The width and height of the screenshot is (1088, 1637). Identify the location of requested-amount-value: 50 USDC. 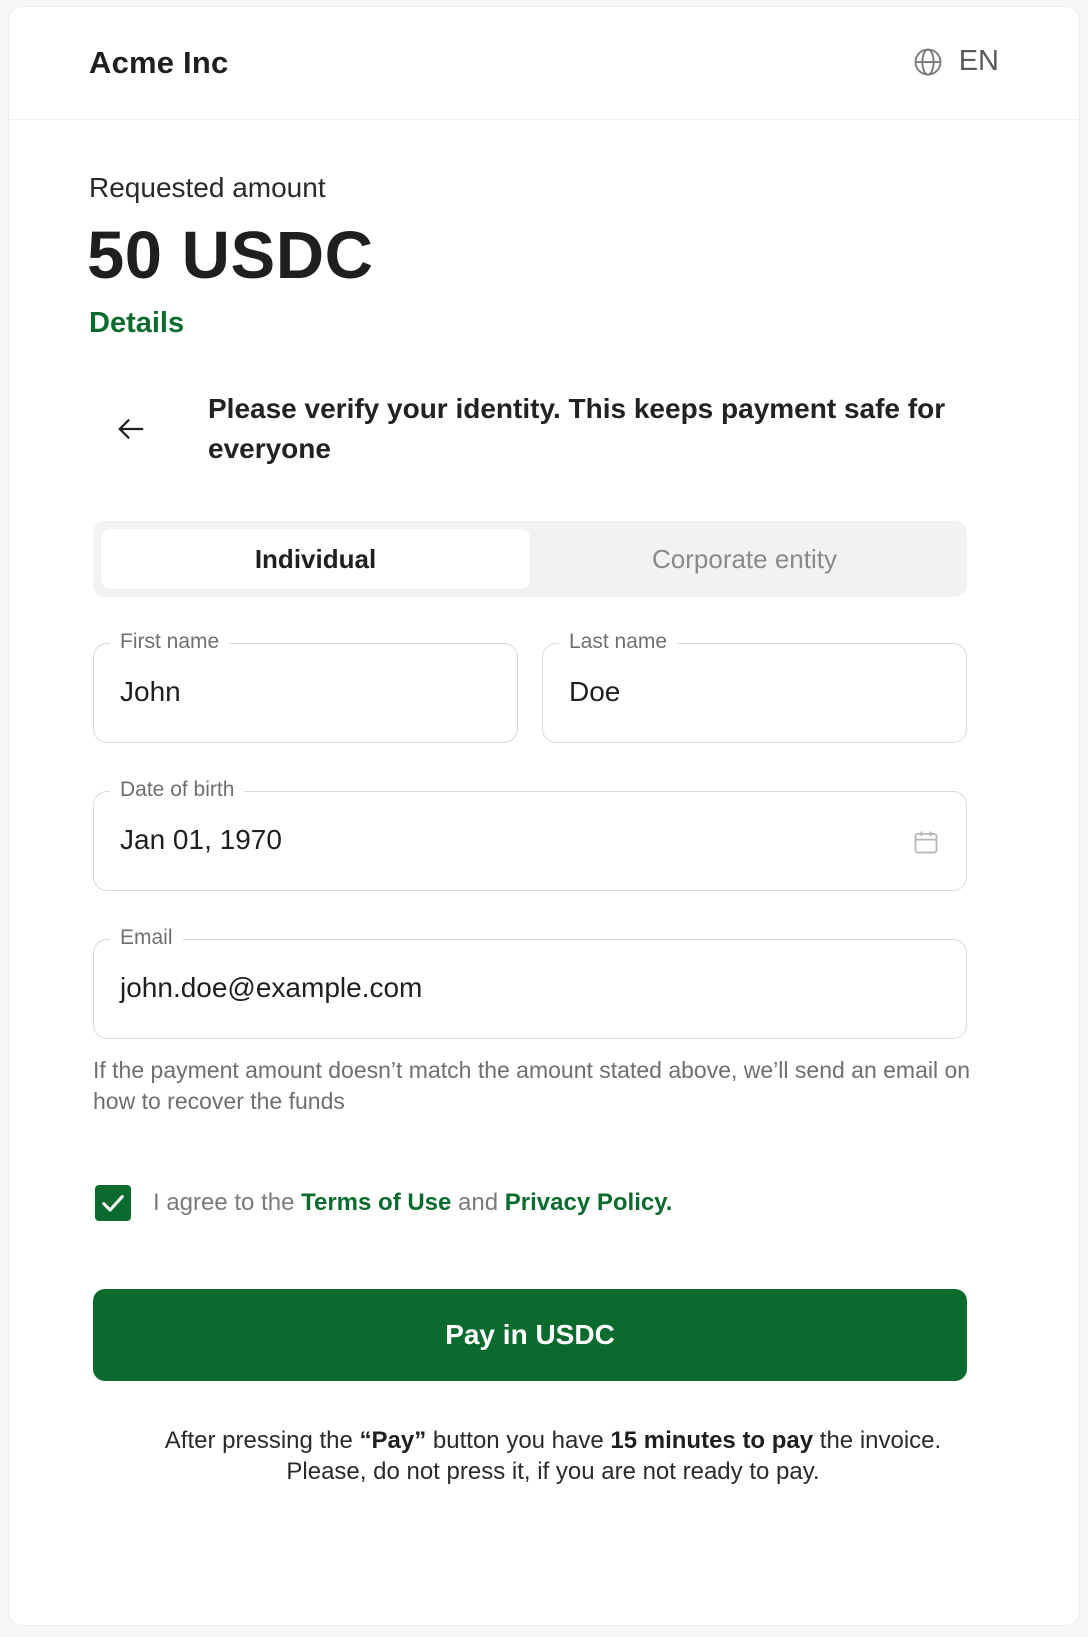
(230, 255).